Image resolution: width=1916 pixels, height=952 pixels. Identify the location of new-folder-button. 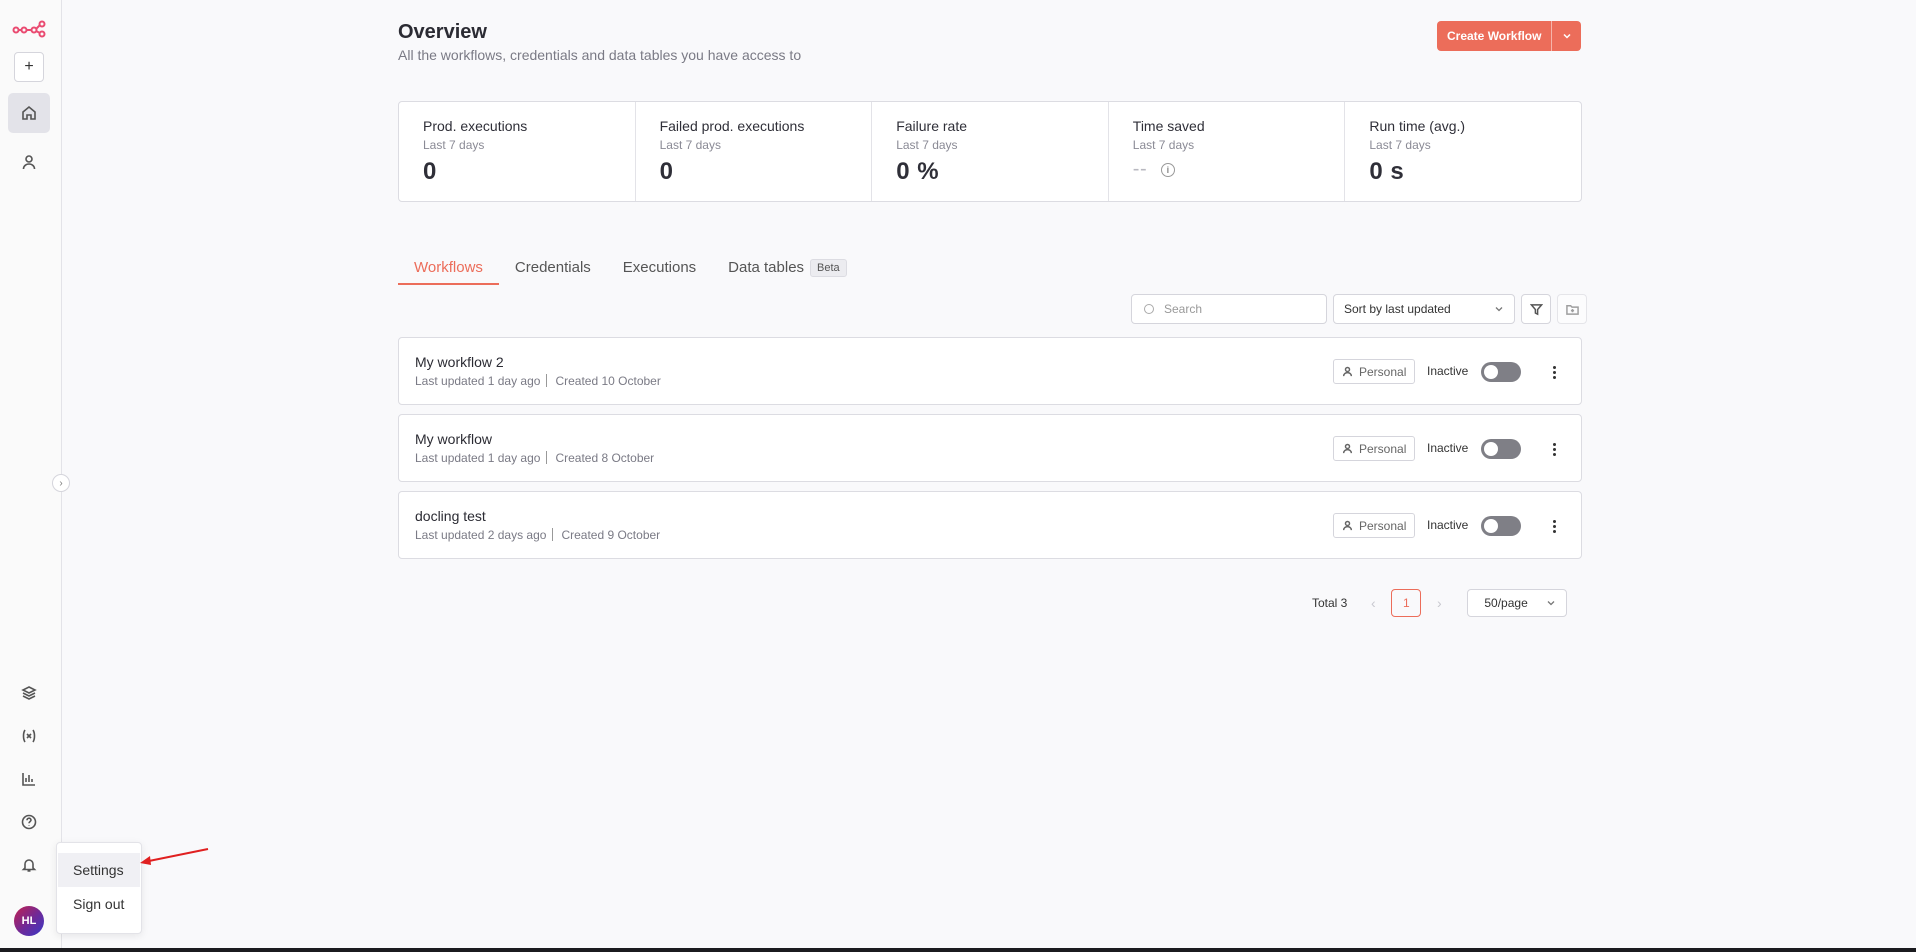
(1572, 309).